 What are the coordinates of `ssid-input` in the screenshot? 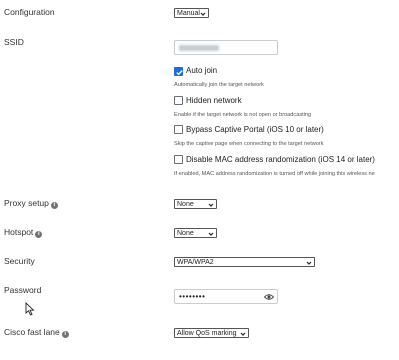 It's located at (226, 47).